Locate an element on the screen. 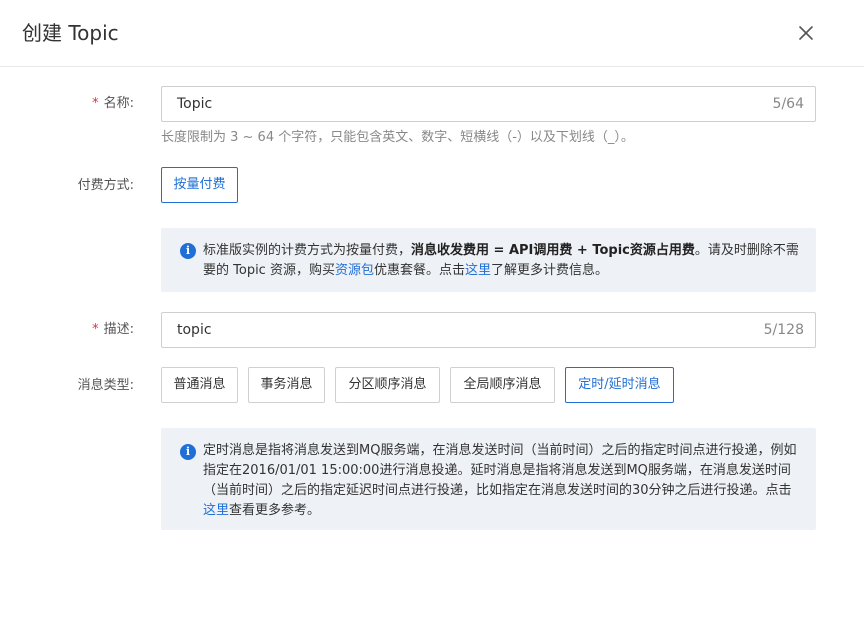  resource-pack-link: 资源包 is located at coordinates (354, 270).